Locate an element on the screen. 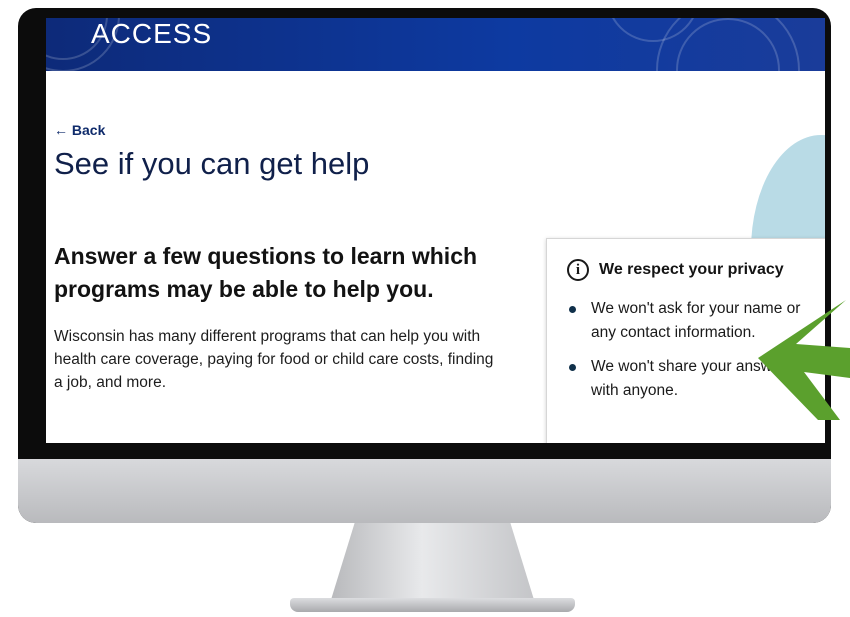 Image resolution: width=850 pixels, height=617 pixels. green-pointer-arrow-icon is located at coordinates (804, 360).